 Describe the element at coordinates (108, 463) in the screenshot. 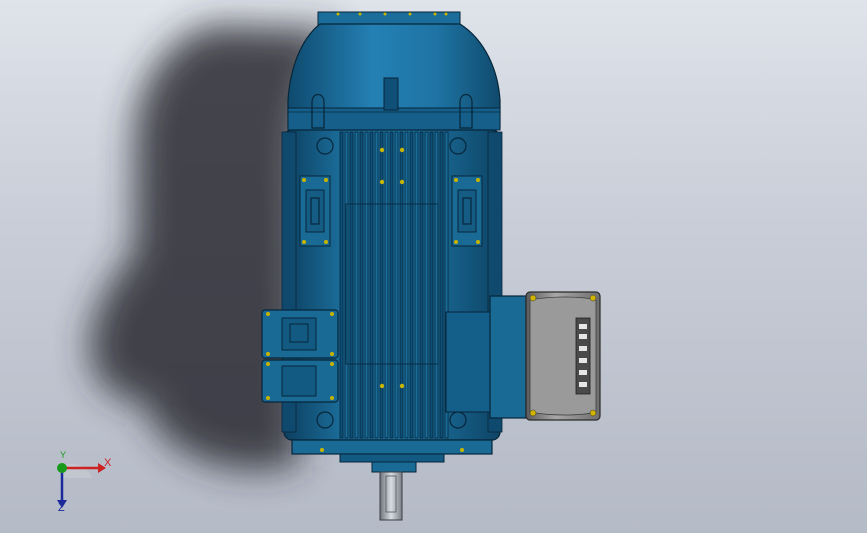

I see `x-axis-label: X` at that location.